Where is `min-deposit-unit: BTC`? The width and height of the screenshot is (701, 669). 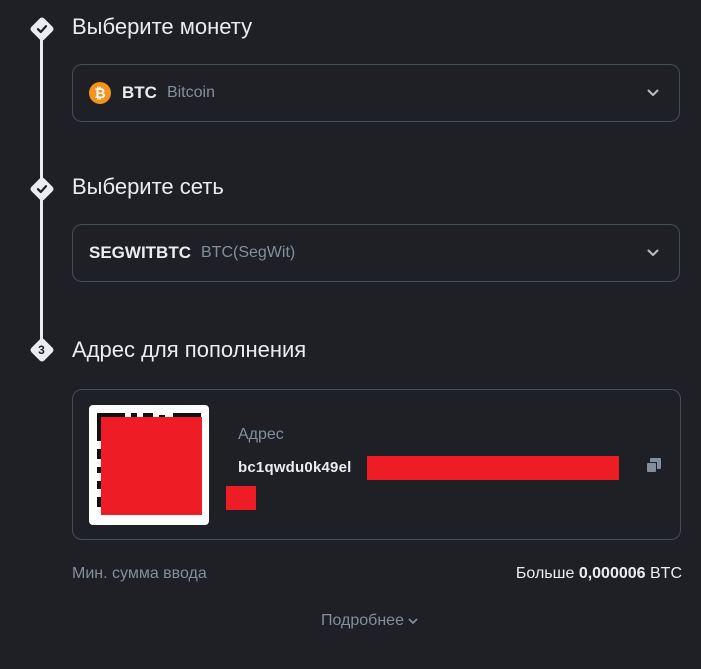 min-deposit-unit: BTC is located at coordinates (663, 573).